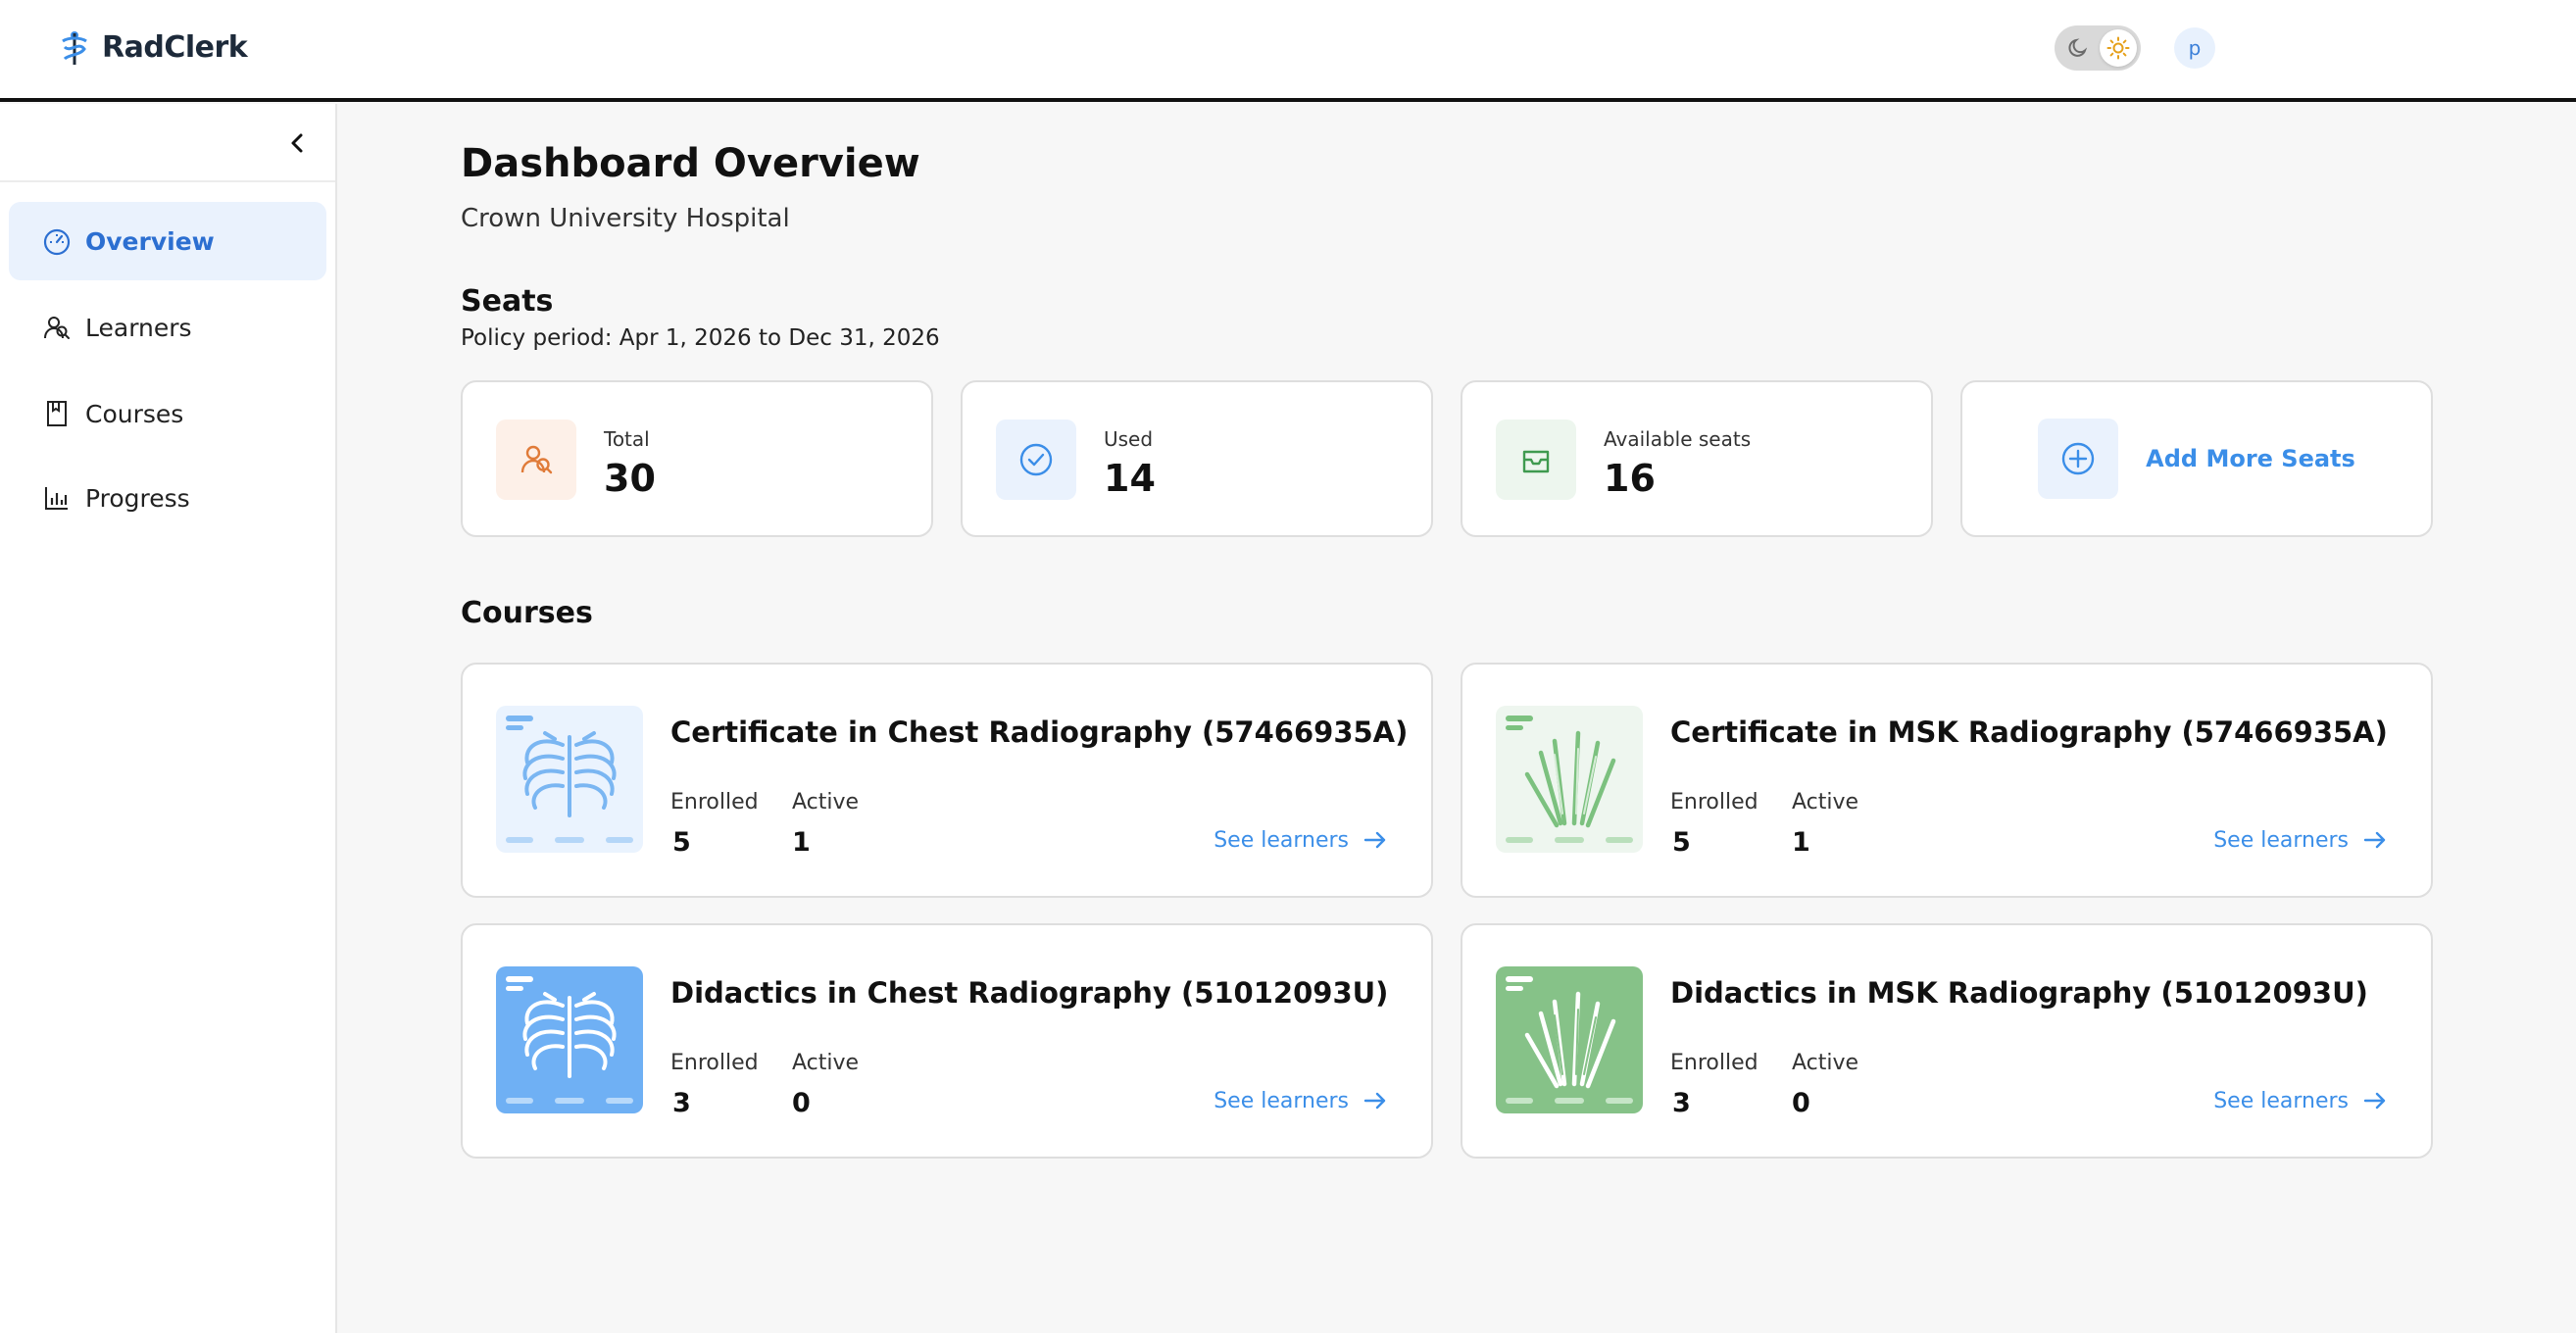 Image resolution: width=2576 pixels, height=1333 pixels. I want to click on check-circle-icon, so click(1036, 459).